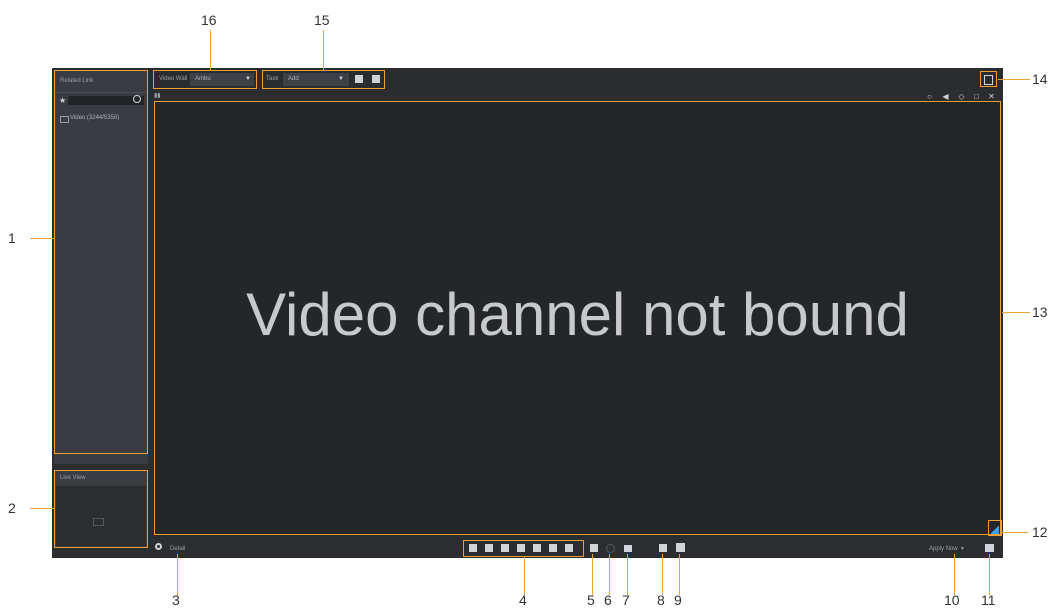  Describe the element at coordinates (661, 600) in the screenshot. I see `callout-8: 8` at that location.